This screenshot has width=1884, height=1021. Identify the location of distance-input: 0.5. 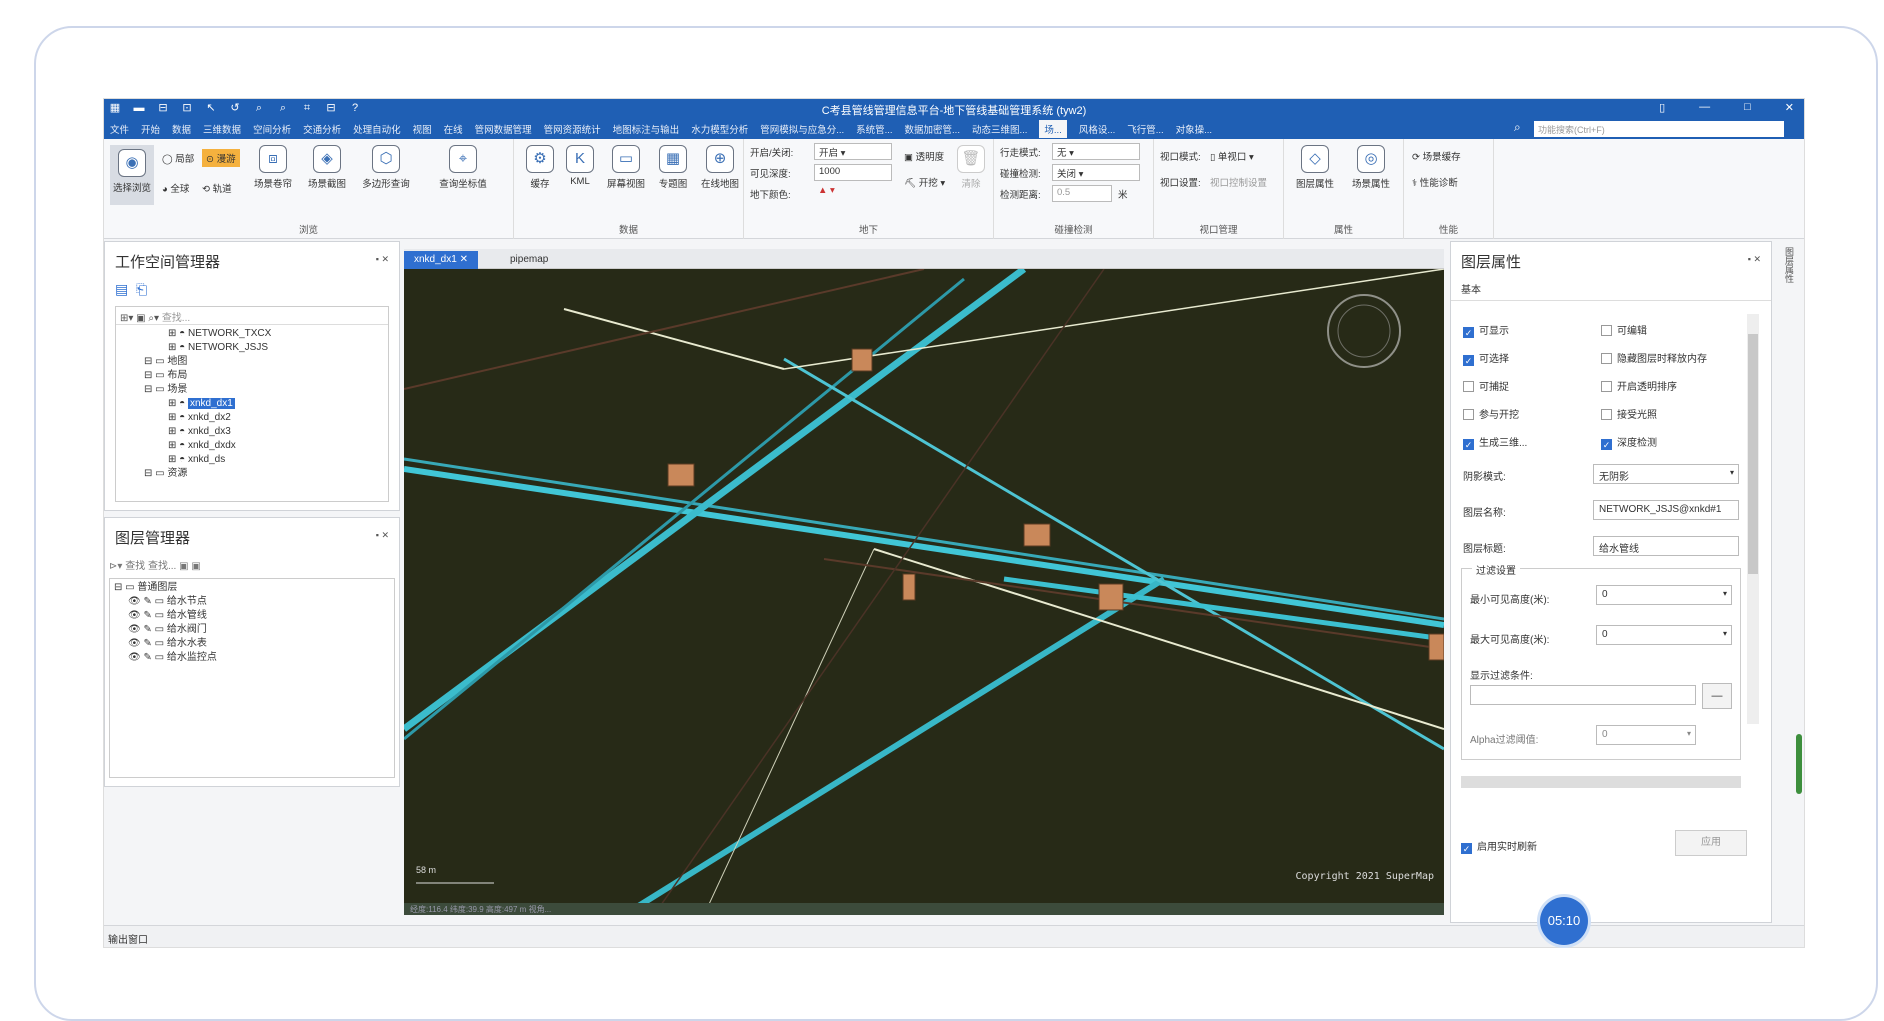
(1082, 193).